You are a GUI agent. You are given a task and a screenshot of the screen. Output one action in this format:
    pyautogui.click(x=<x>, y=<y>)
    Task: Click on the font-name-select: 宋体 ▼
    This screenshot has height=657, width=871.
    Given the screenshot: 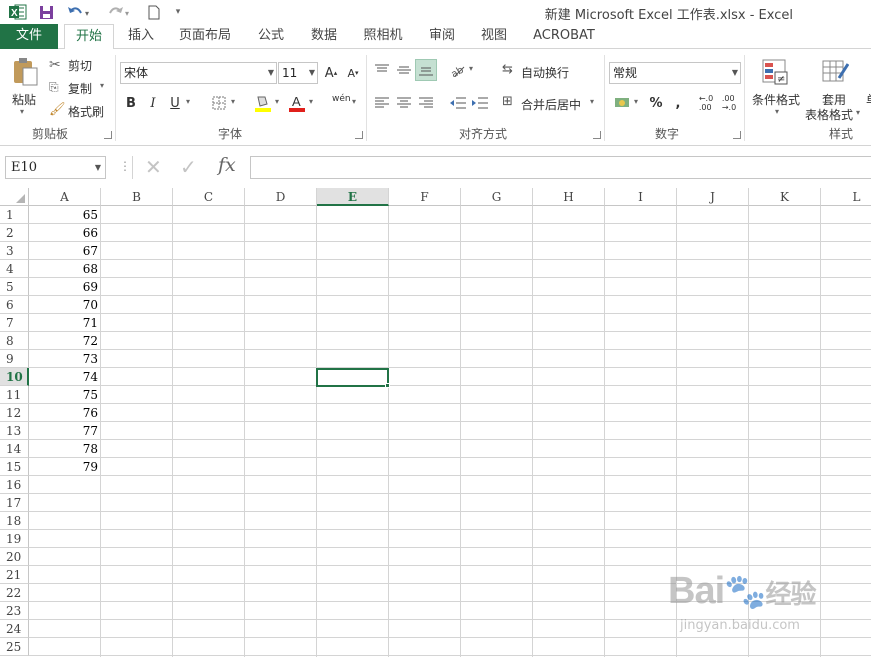 What is the action you would take?
    pyautogui.click(x=198, y=73)
    